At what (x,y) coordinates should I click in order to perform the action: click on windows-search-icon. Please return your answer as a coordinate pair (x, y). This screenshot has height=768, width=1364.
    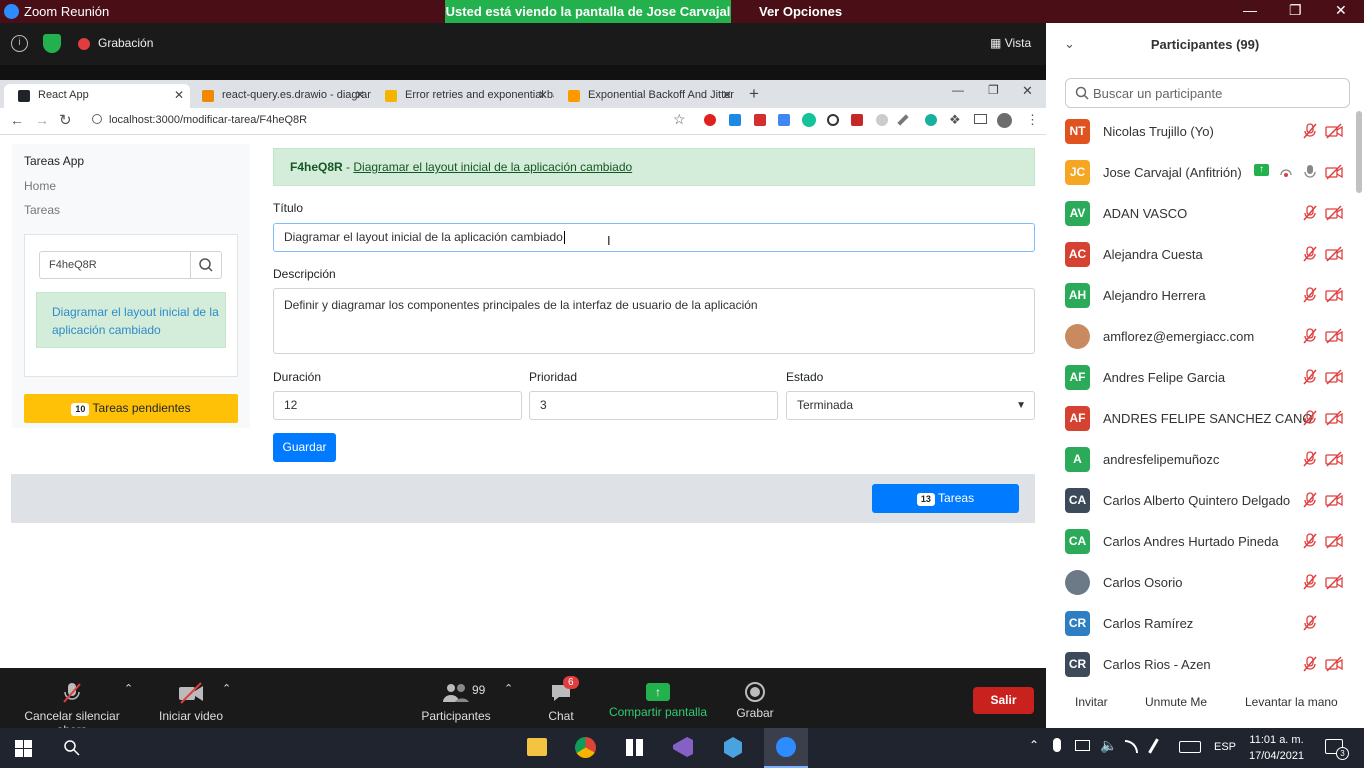
    Looking at the image, I should click on (72, 748).